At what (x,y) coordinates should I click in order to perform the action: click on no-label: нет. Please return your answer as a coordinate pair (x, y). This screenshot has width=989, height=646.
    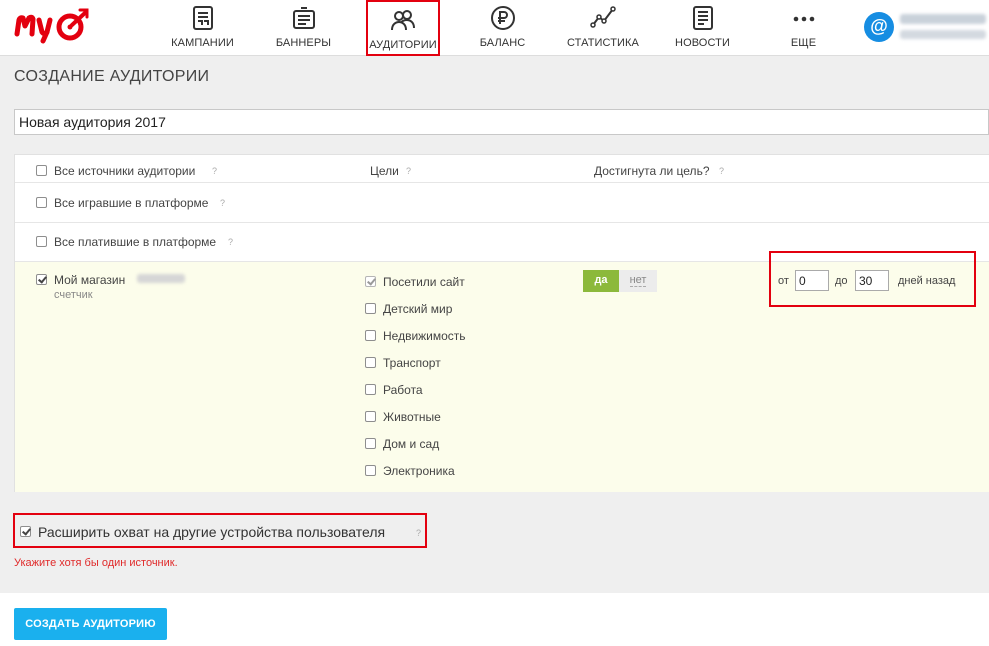
    Looking at the image, I should click on (638, 280).